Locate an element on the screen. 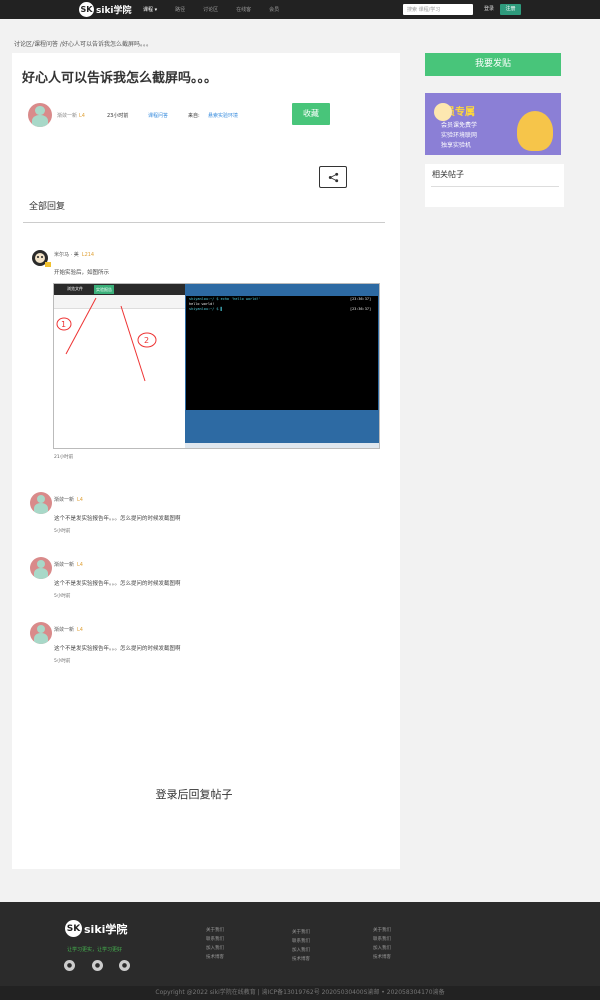 The height and width of the screenshot is (1000, 600). footer-logo: SK siki学院 is located at coordinates (96, 928).